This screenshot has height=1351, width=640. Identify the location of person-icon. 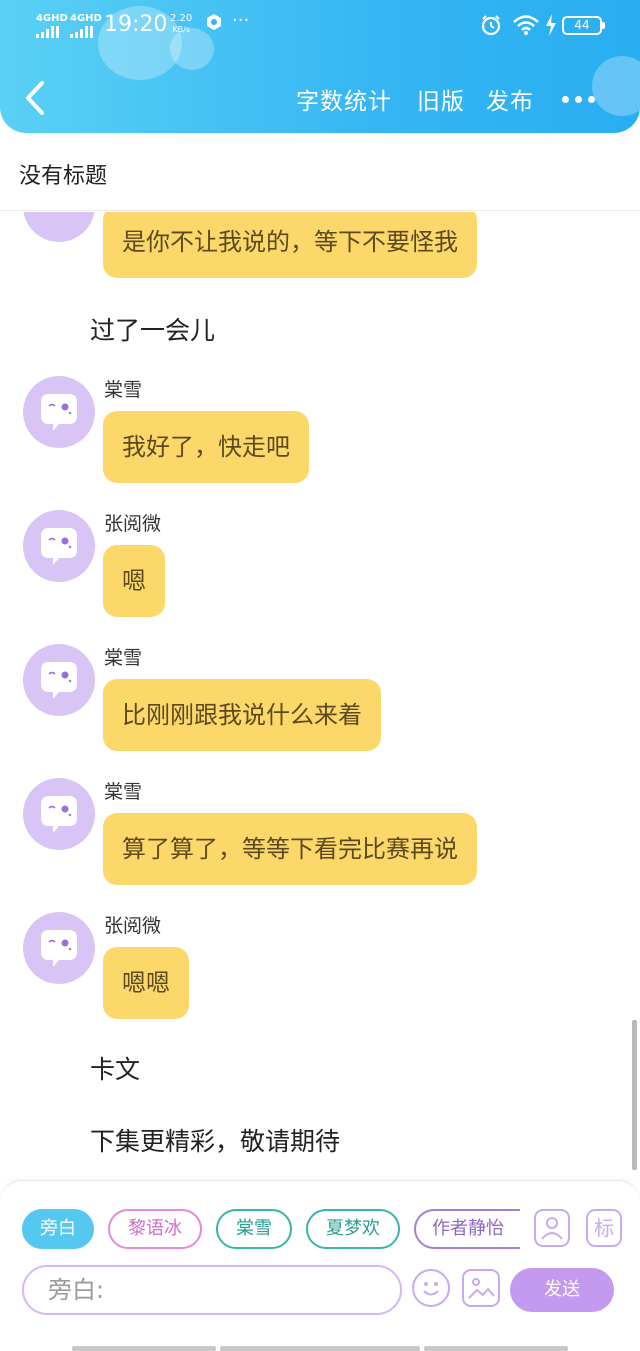
(552, 1228).